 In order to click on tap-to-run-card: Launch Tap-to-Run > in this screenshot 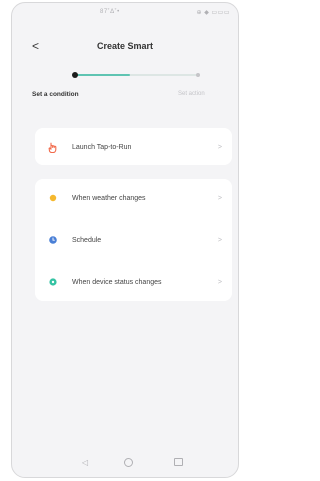, I will do `click(133, 146)`.